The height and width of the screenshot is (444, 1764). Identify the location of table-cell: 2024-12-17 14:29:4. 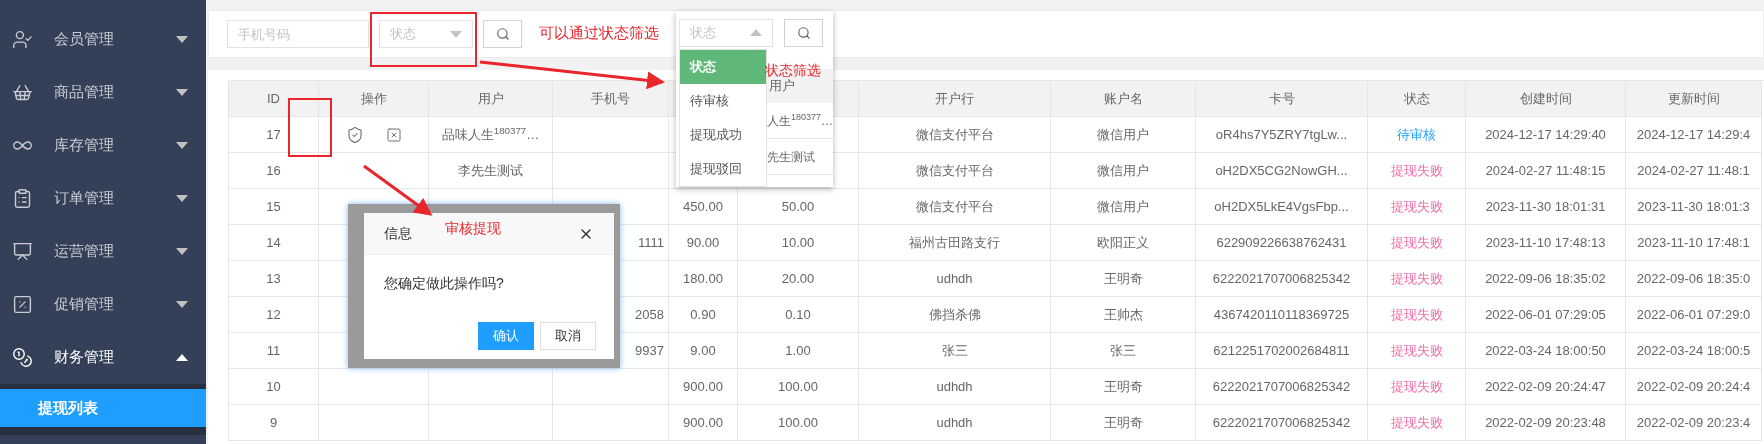
(1694, 135).